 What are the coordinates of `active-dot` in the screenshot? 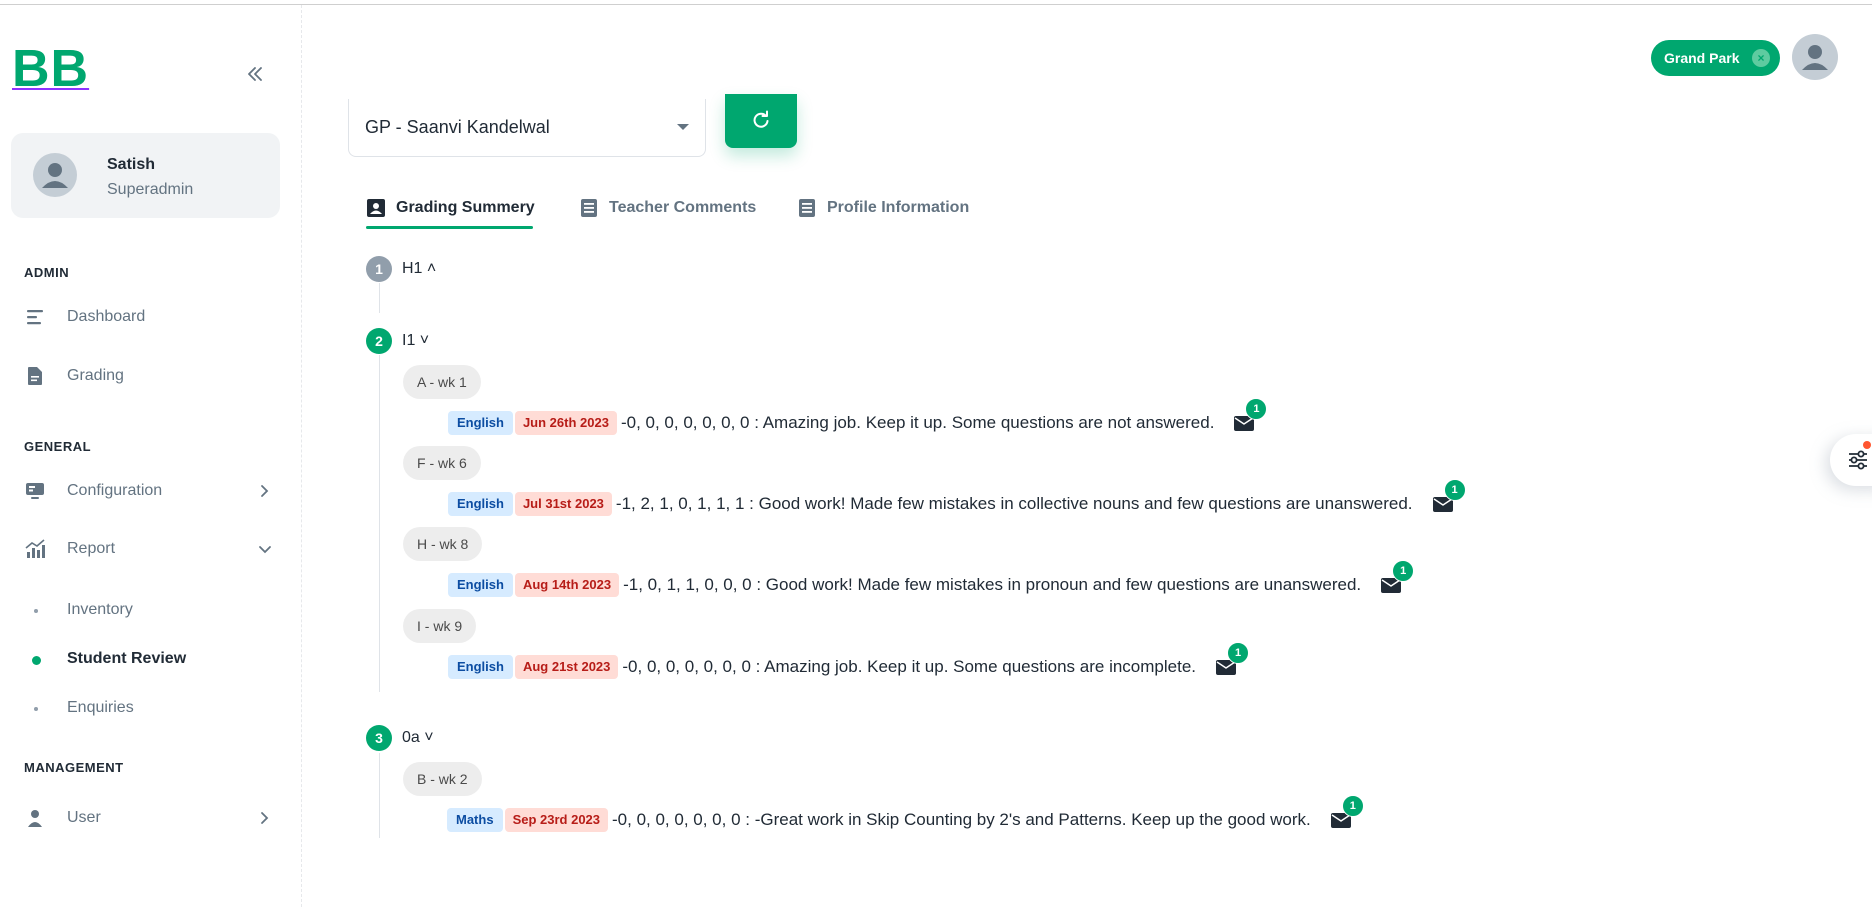 It's located at (36, 660).